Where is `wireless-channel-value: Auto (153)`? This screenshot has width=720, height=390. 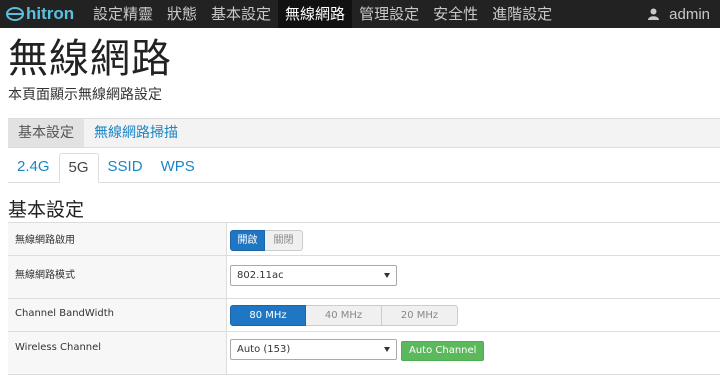
wireless-channel-value: Auto (153) is located at coordinates (264, 349).